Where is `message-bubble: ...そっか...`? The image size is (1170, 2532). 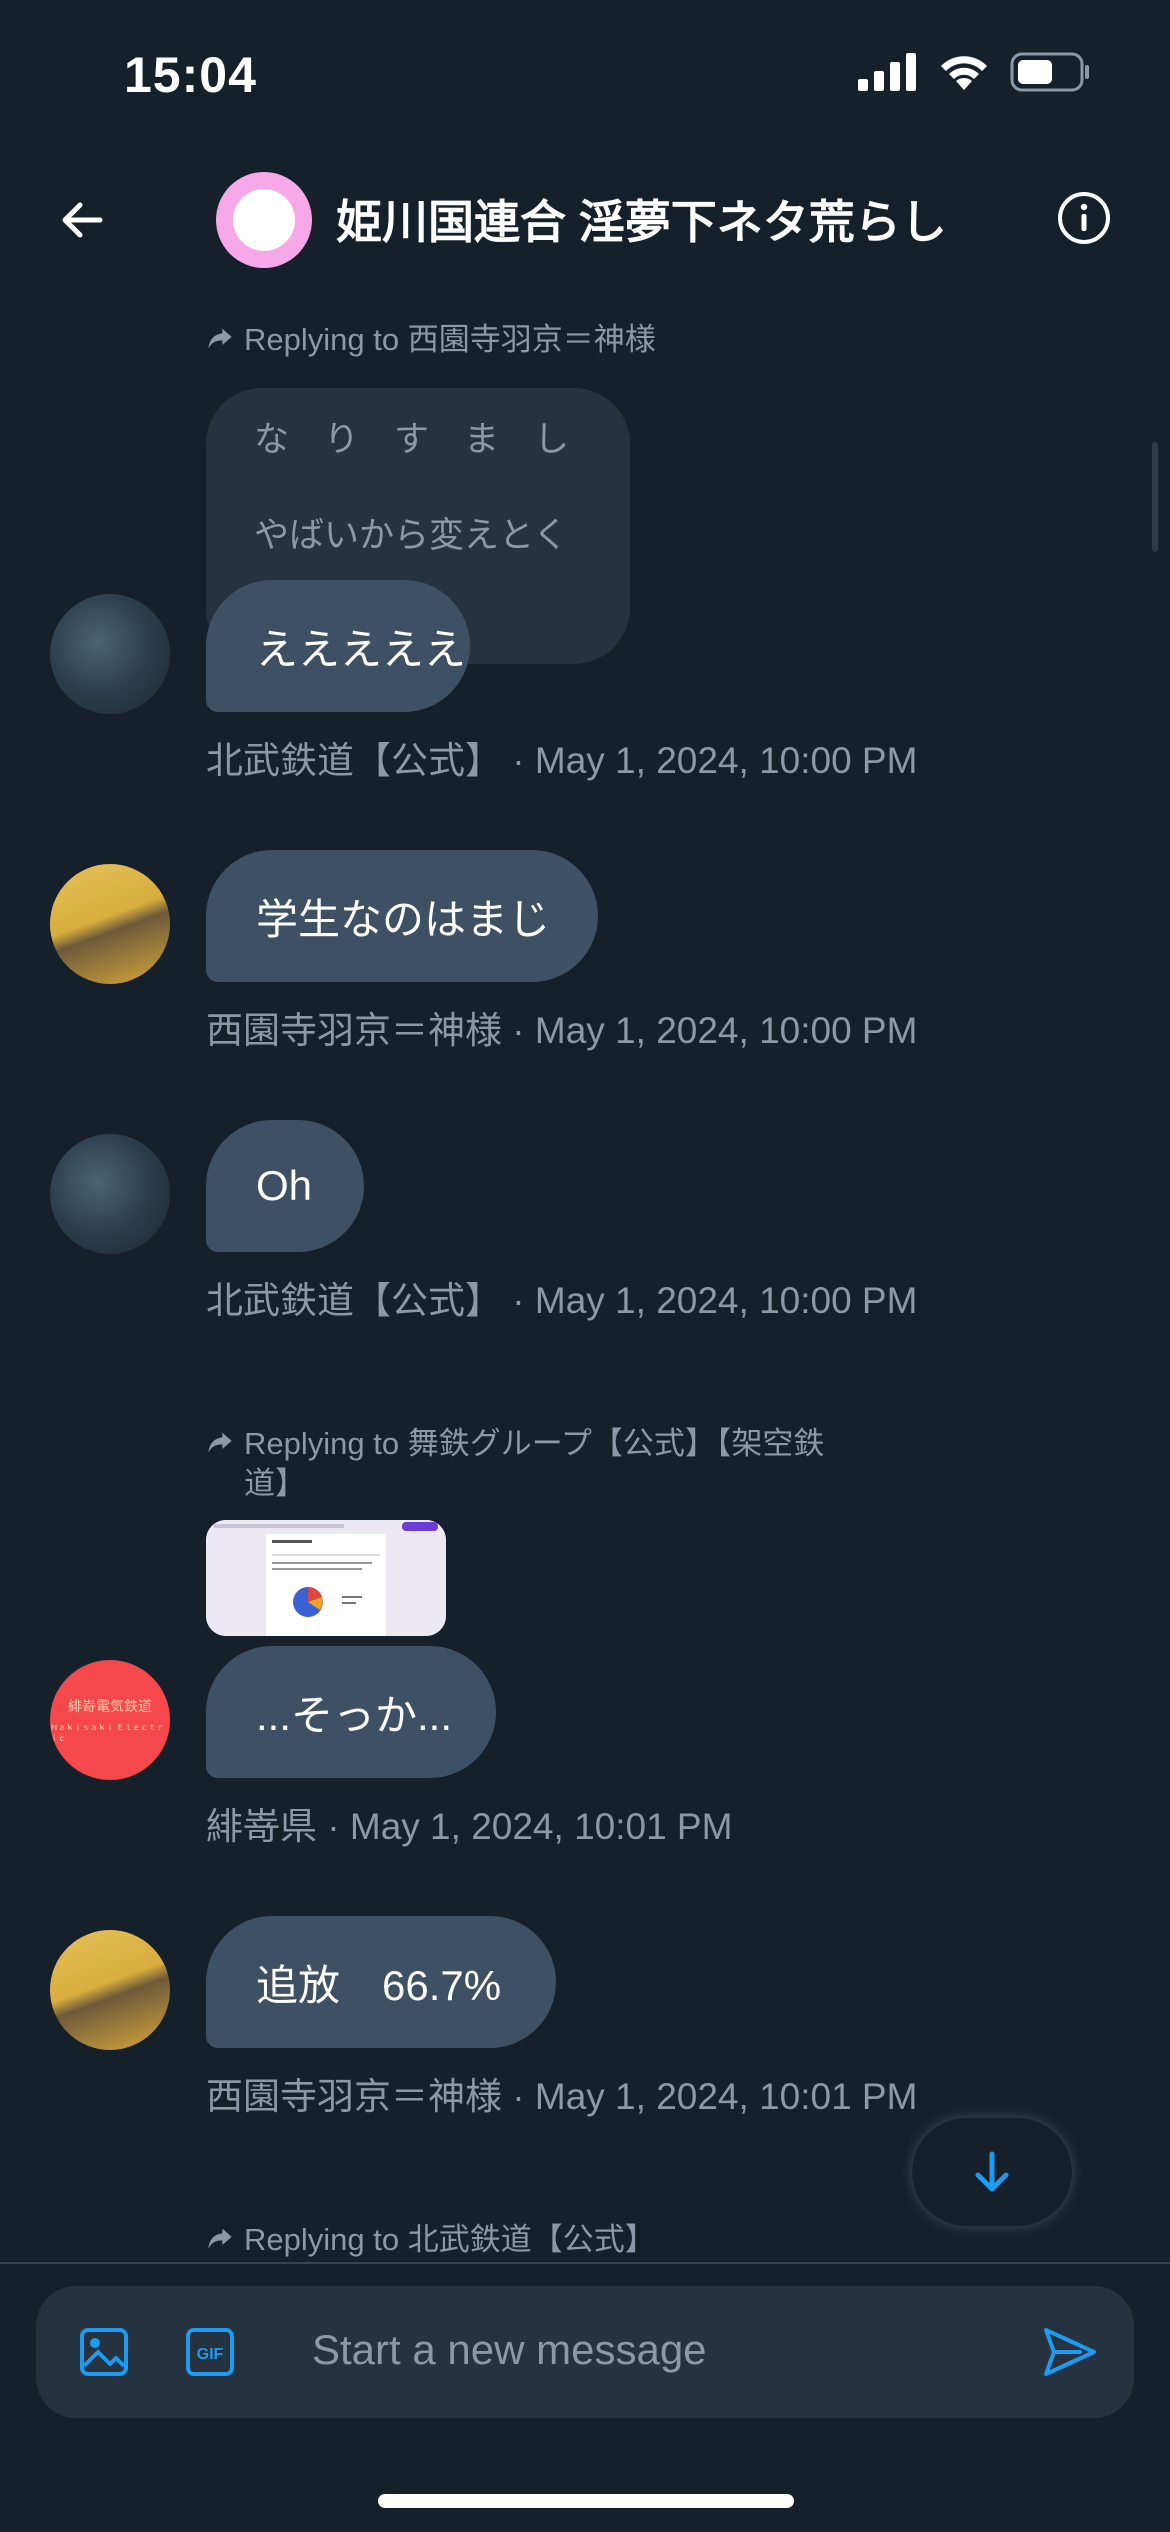 message-bubble: ...そっか... is located at coordinates (351, 1712).